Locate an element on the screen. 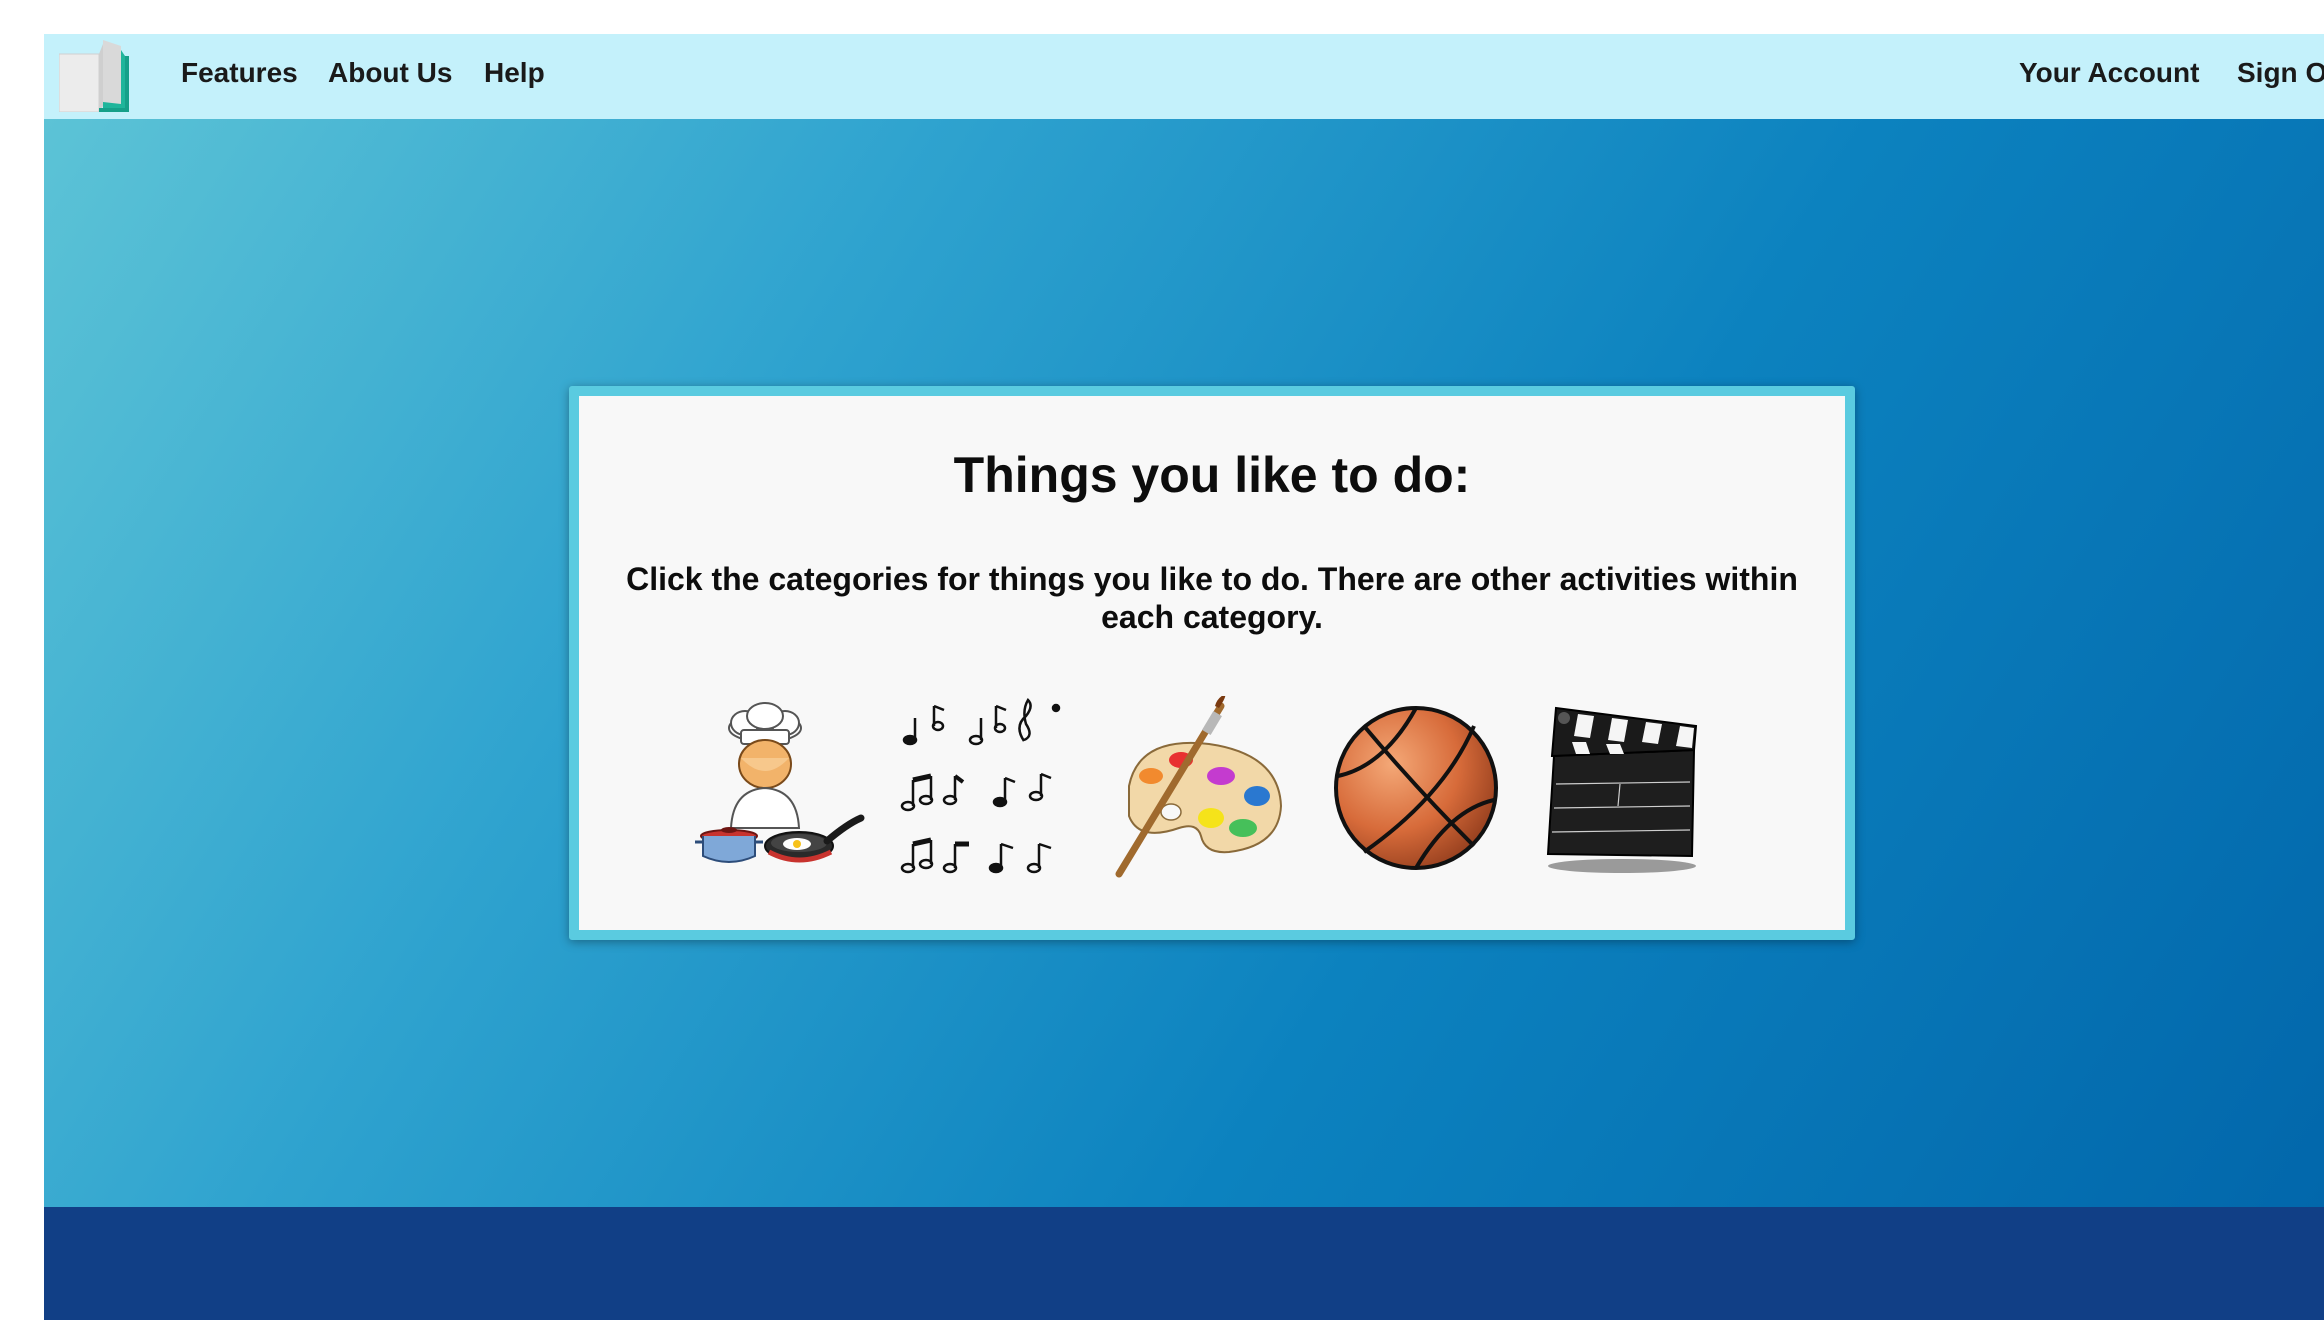  book-logo-icon is located at coordinates (94, 76).